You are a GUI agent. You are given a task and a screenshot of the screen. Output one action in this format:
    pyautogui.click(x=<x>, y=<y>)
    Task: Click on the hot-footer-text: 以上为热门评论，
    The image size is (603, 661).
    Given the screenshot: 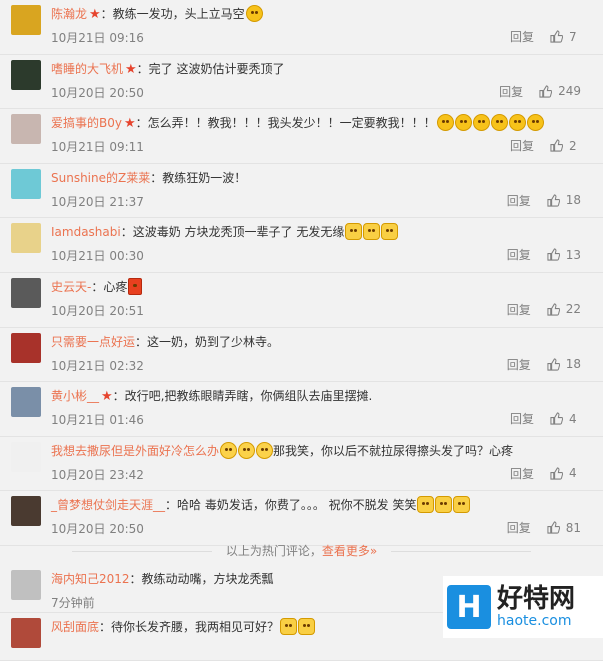 What is the action you would take?
    pyautogui.click(x=273, y=551)
    